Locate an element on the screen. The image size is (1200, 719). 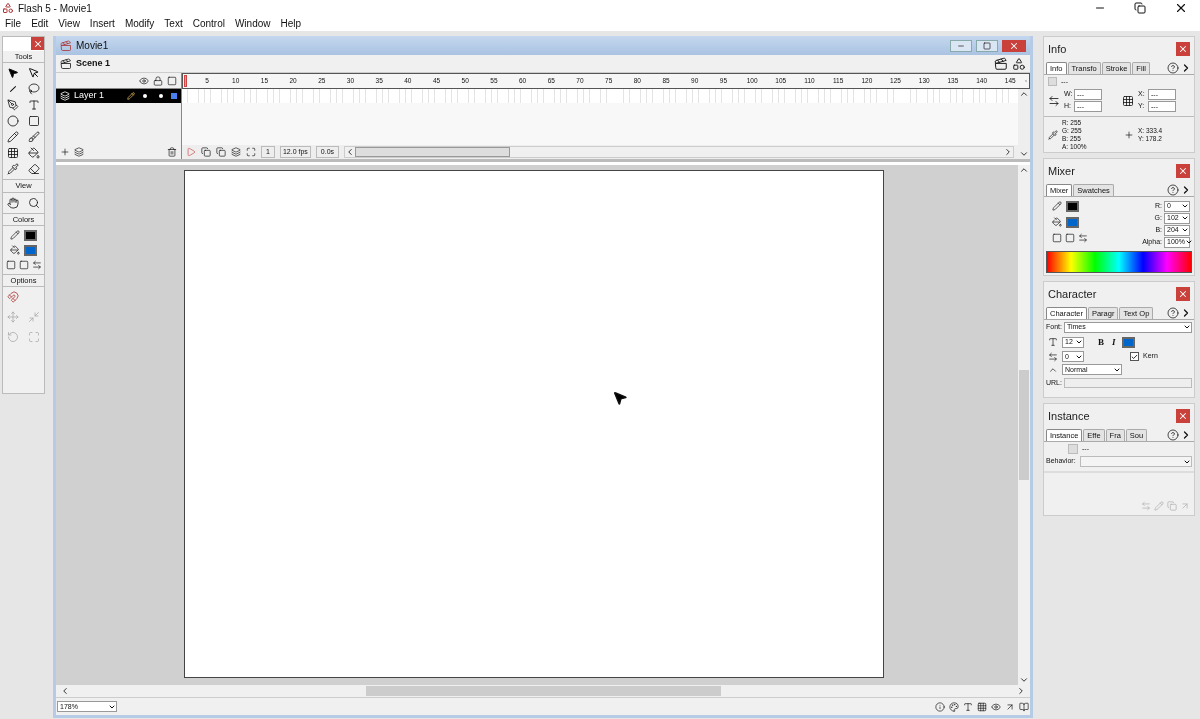
restore-icon is located at coordinates (1140, 8).